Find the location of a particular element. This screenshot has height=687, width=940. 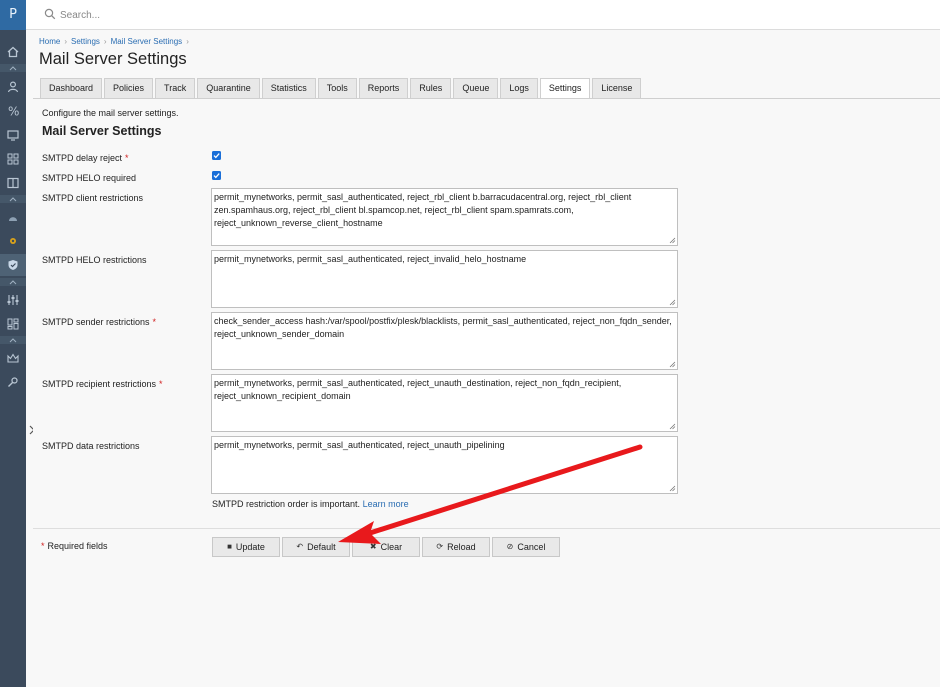

undo-icon: ↶ is located at coordinates (300, 546).